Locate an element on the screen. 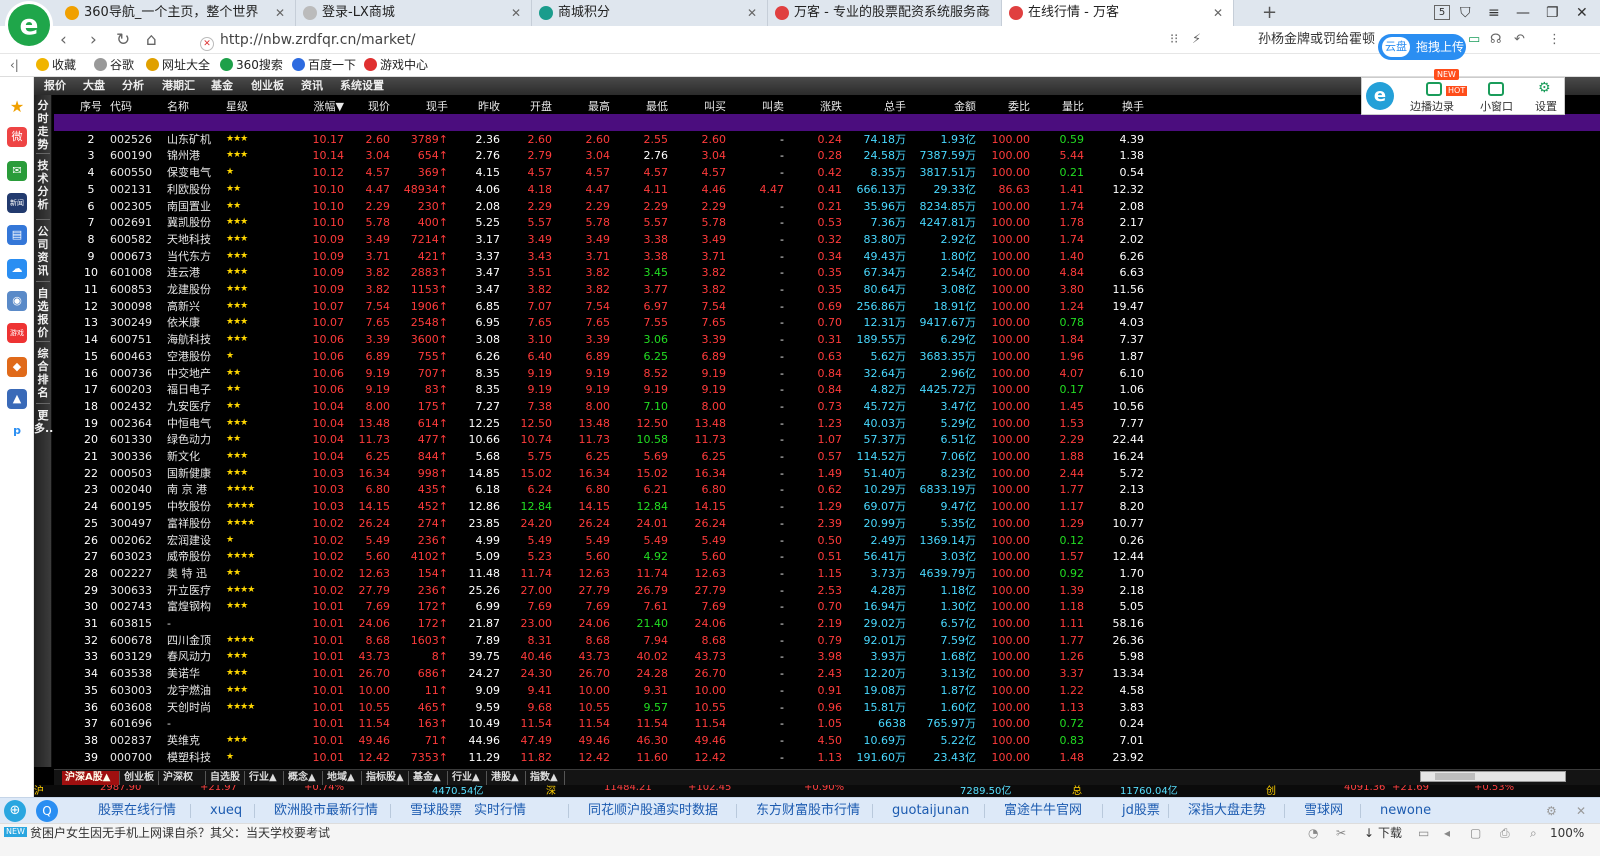 This screenshot has width=1600, height=856. cell-code: 002227 is located at coordinates (132, 573).